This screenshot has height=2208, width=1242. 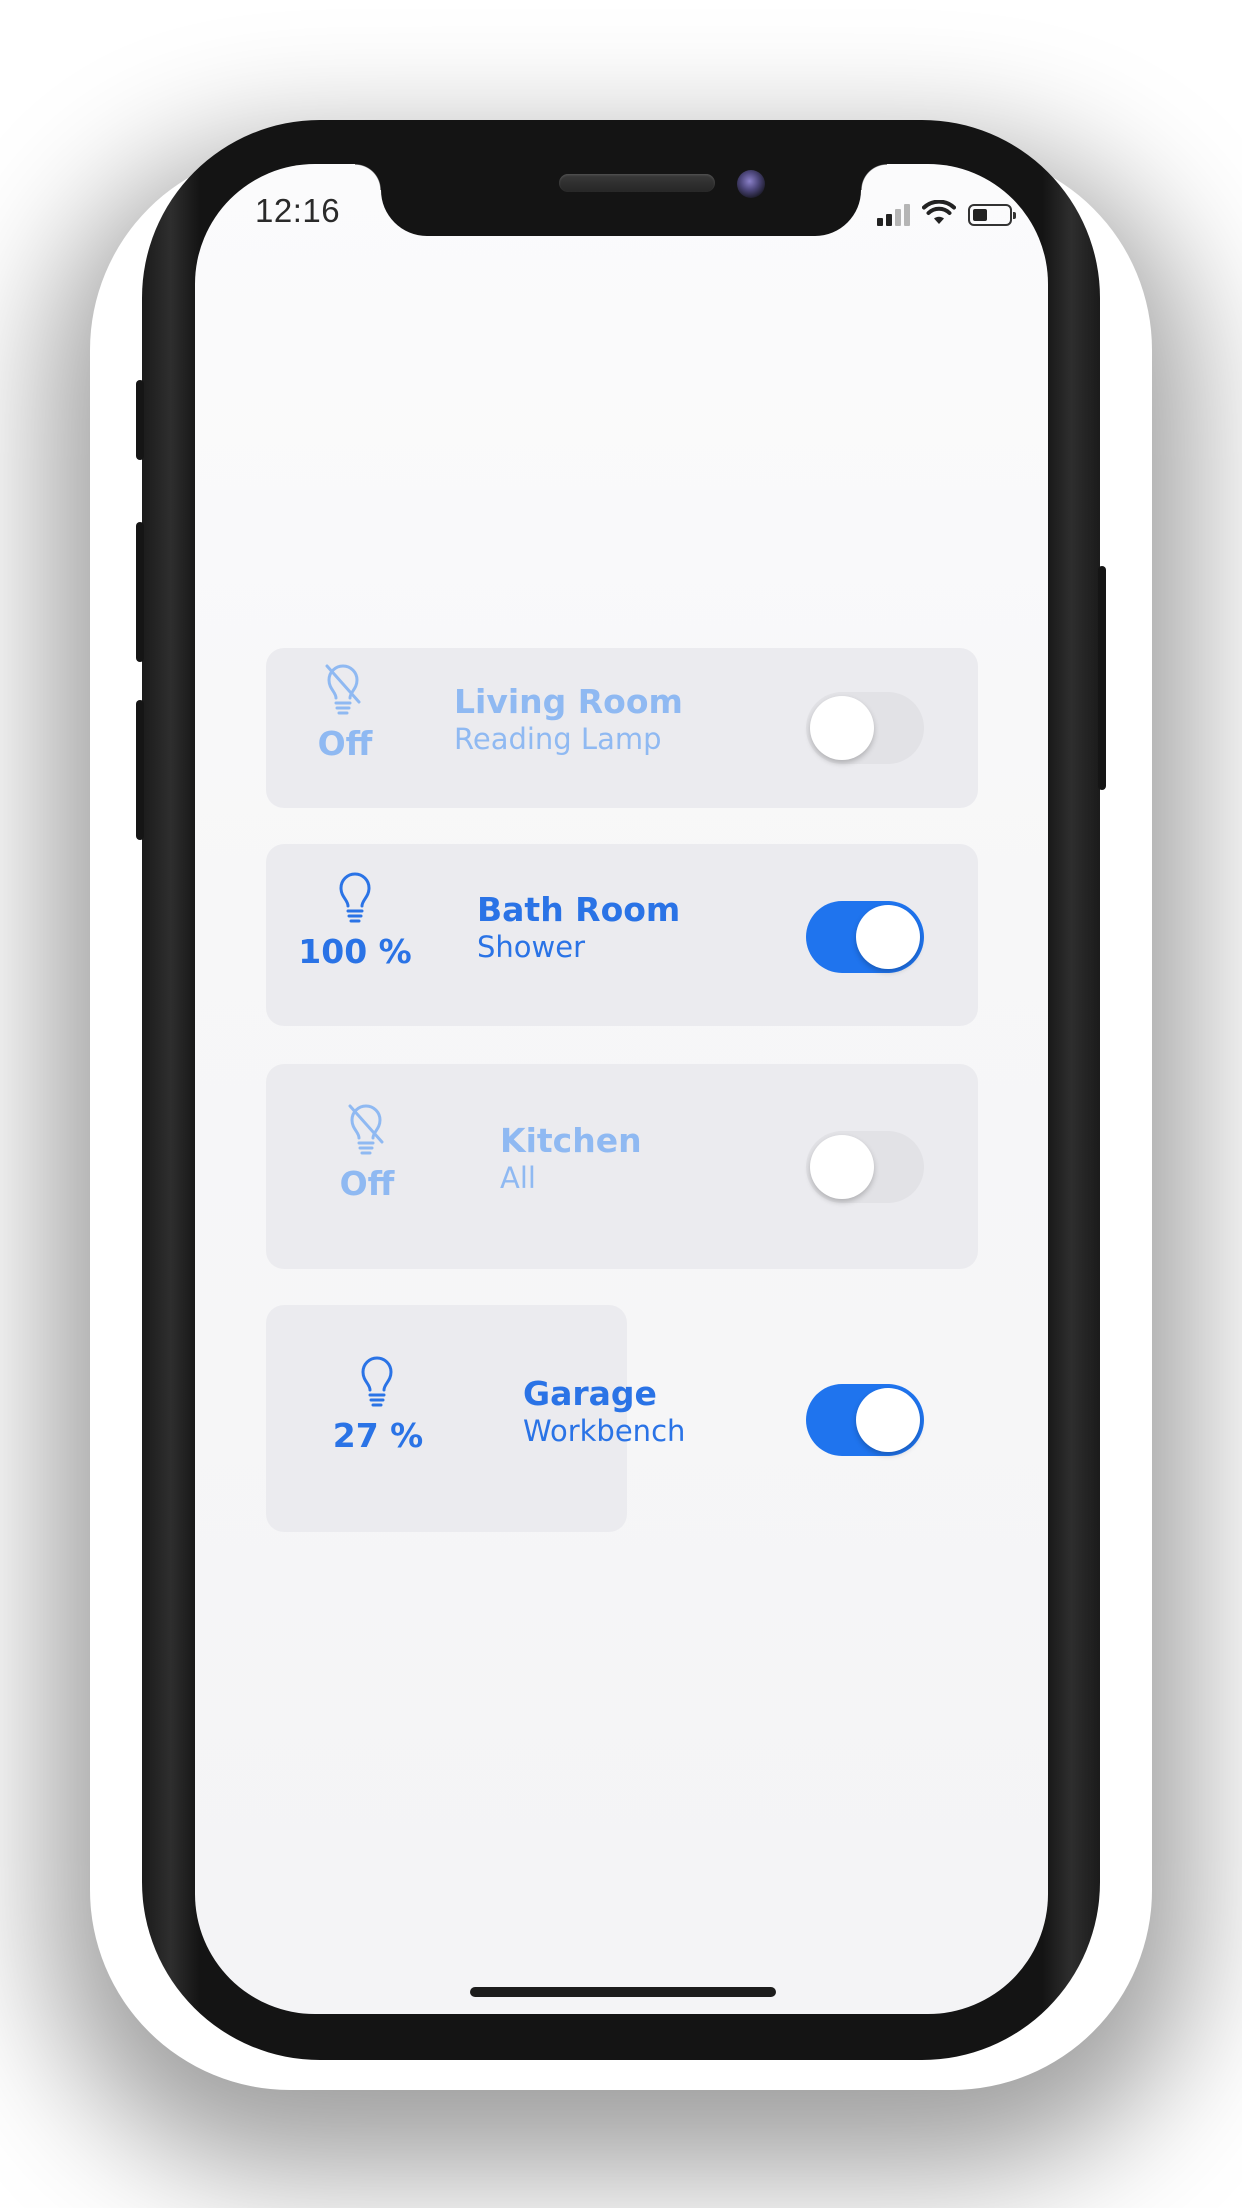 I want to click on room-name: Garage, so click(x=590, y=1393).